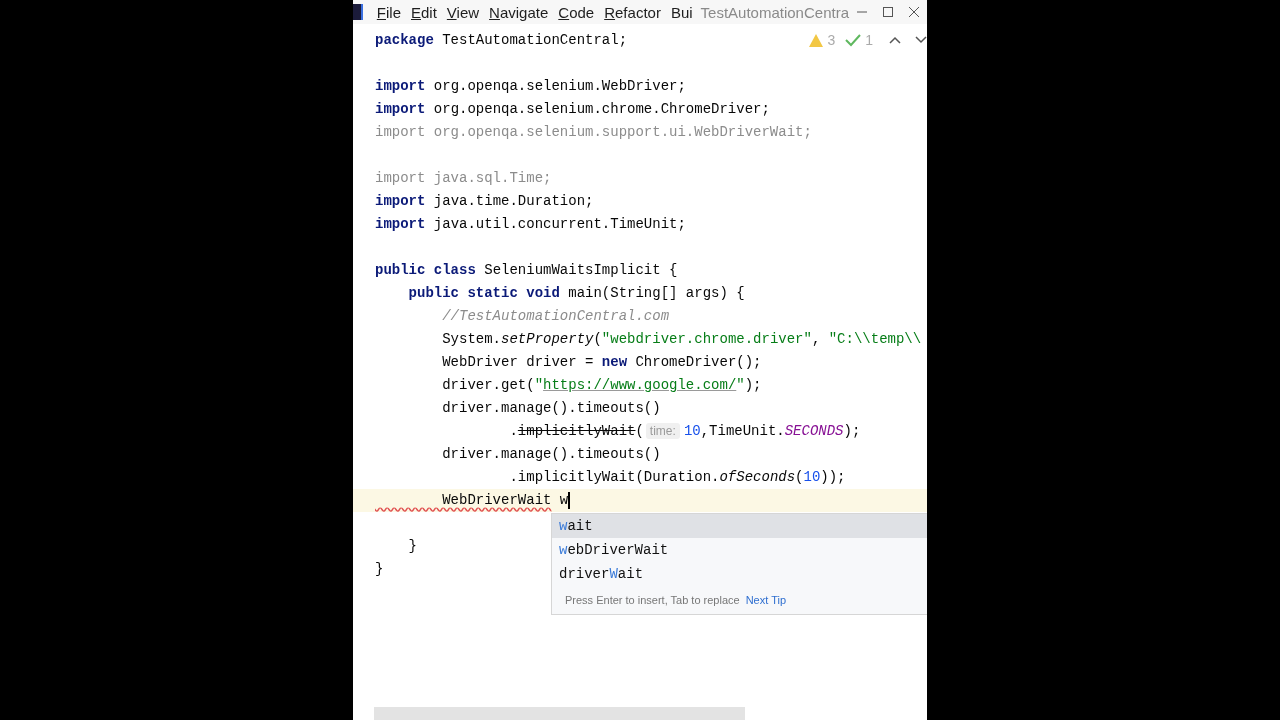 The height and width of the screenshot is (720, 1280). I want to click on code-line: .implicitlyWait(Duration.ofSeconds(10));, so click(677, 477).